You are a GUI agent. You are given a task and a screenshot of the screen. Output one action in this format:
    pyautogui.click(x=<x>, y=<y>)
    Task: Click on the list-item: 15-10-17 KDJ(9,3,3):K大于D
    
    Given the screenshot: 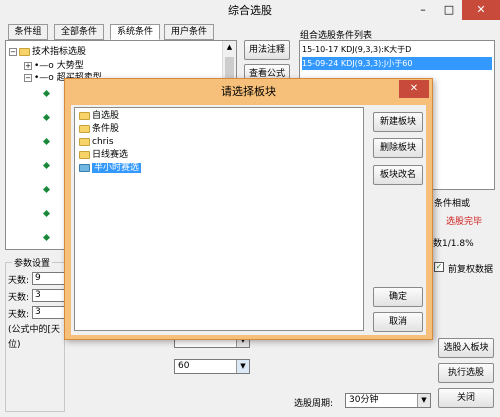 What is the action you would take?
    pyautogui.click(x=397, y=49)
    